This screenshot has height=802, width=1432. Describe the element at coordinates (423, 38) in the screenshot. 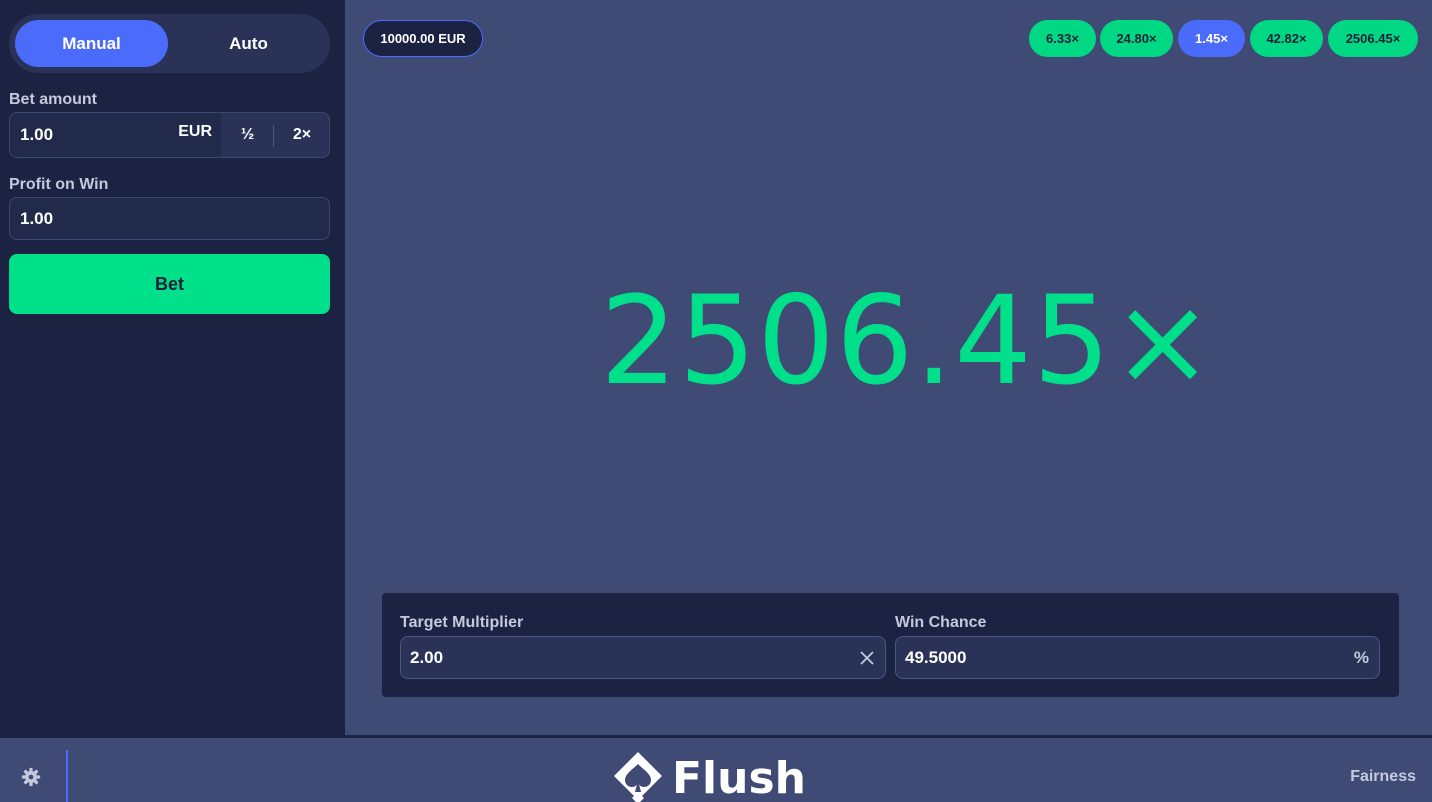

I see `balance-display: 10000.00 EUR` at that location.